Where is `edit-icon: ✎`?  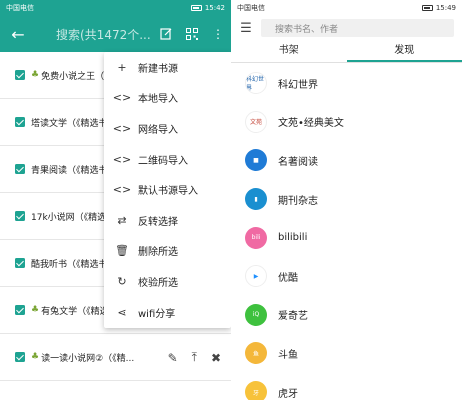 edit-icon: ✎ is located at coordinates (173, 358).